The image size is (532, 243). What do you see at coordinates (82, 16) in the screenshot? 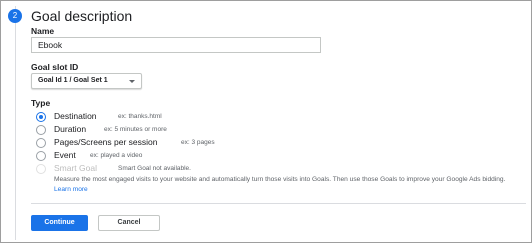
I see `section-title: Goal description` at bounding box center [82, 16].